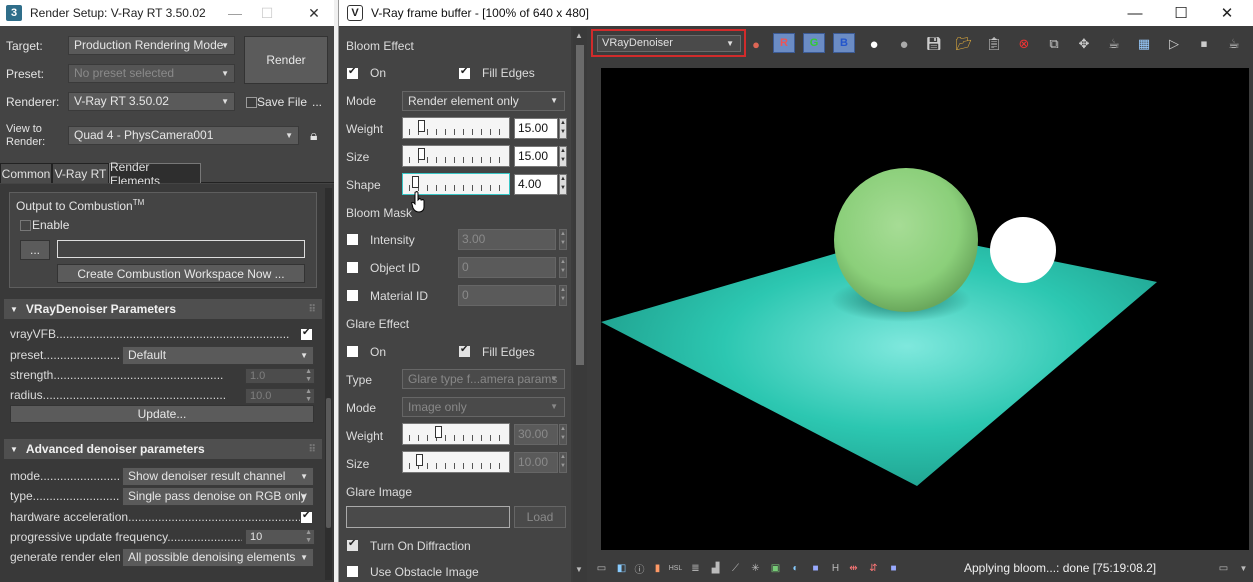  Describe the element at coordinates (1084, 44) in the screenshot. I see `track-mouse-icon: ✥` at that location.